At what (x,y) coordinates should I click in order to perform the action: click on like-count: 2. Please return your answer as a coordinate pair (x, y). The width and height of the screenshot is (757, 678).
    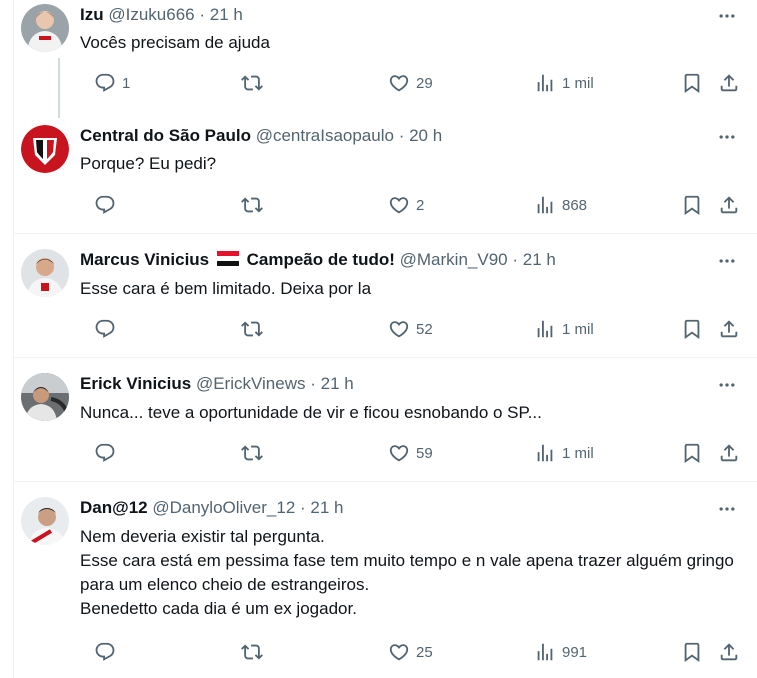
    Looking at the image, I should click on (420, 205).